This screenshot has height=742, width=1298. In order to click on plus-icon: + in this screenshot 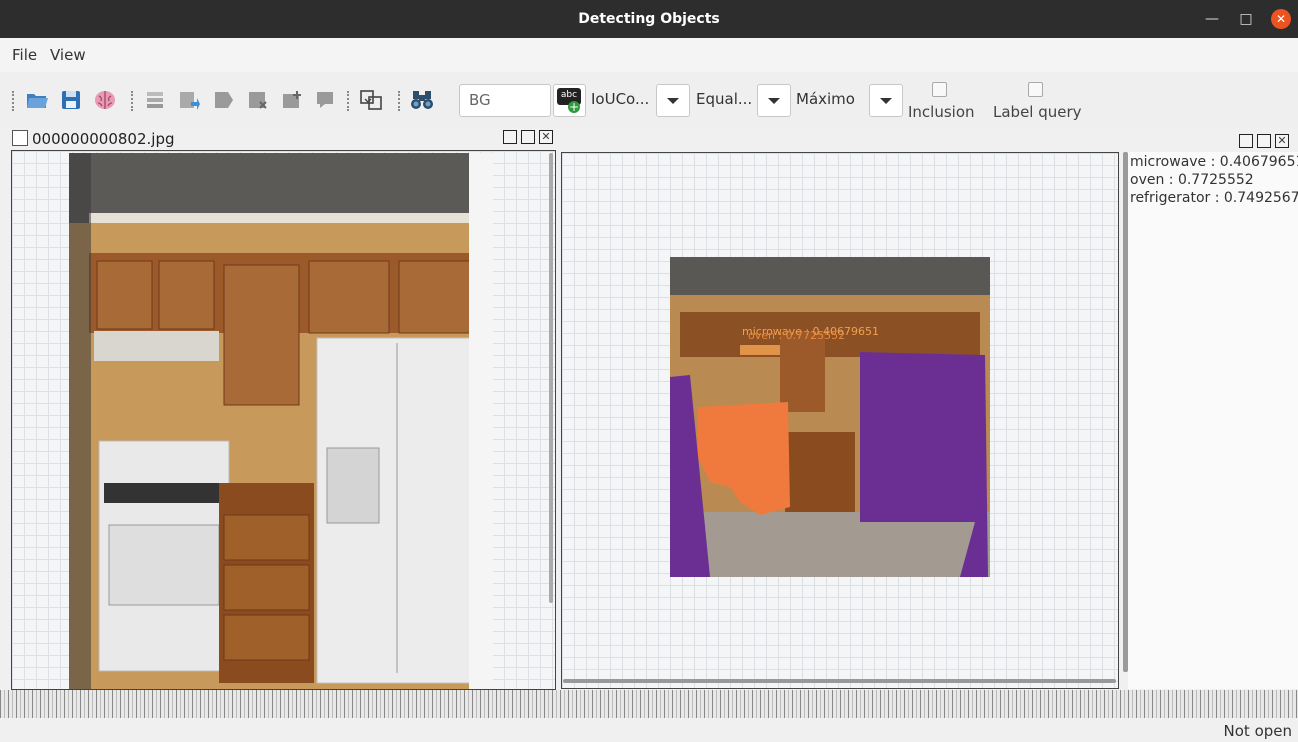, I will do `click(574, 107)`.